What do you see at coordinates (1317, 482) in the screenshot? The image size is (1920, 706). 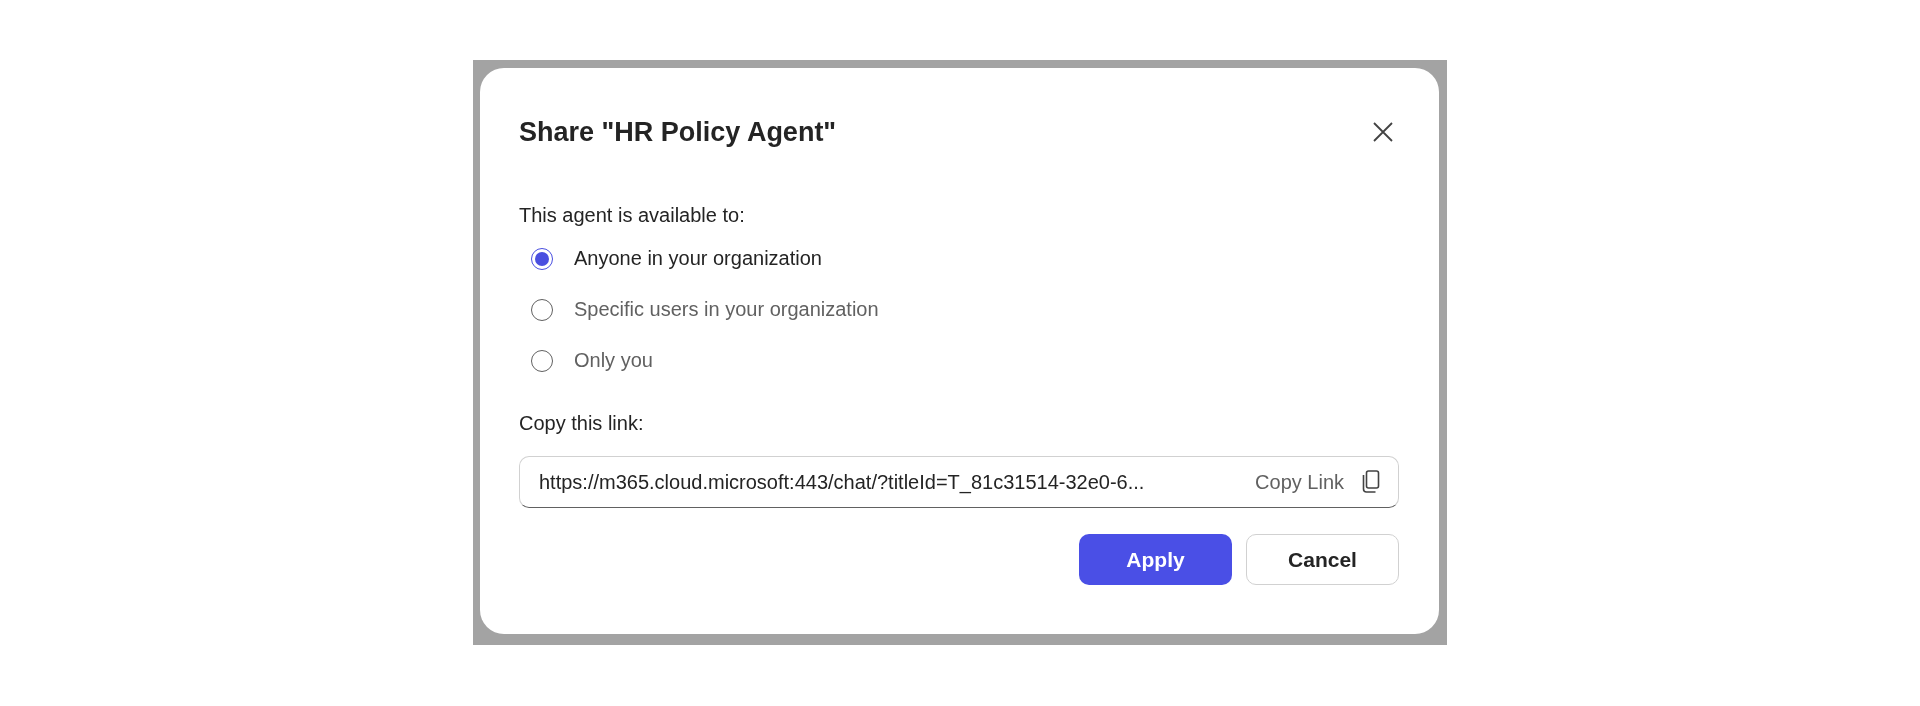 I see `copy-link-button: Copy Link` at bounding box center [1317, 482].